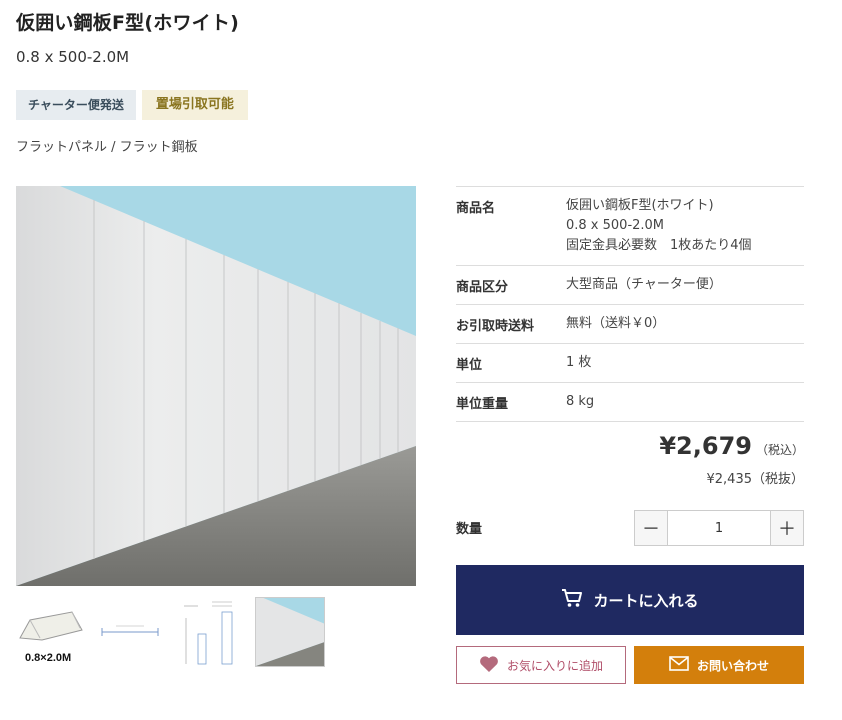  I want to click on product-title: 仮囲い鋼板F型(ホワイト), so click(127, 23).